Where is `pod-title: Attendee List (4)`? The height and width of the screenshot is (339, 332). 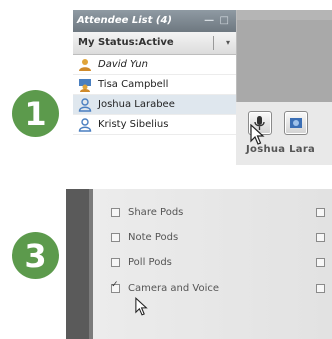 pod-title: Attendee List (4) is located at coordinates (124, 20).